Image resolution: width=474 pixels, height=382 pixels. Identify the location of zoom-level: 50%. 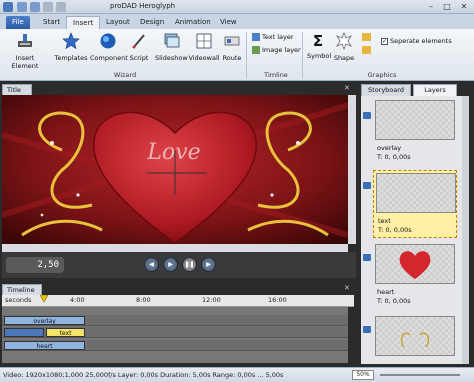
(363, 375).